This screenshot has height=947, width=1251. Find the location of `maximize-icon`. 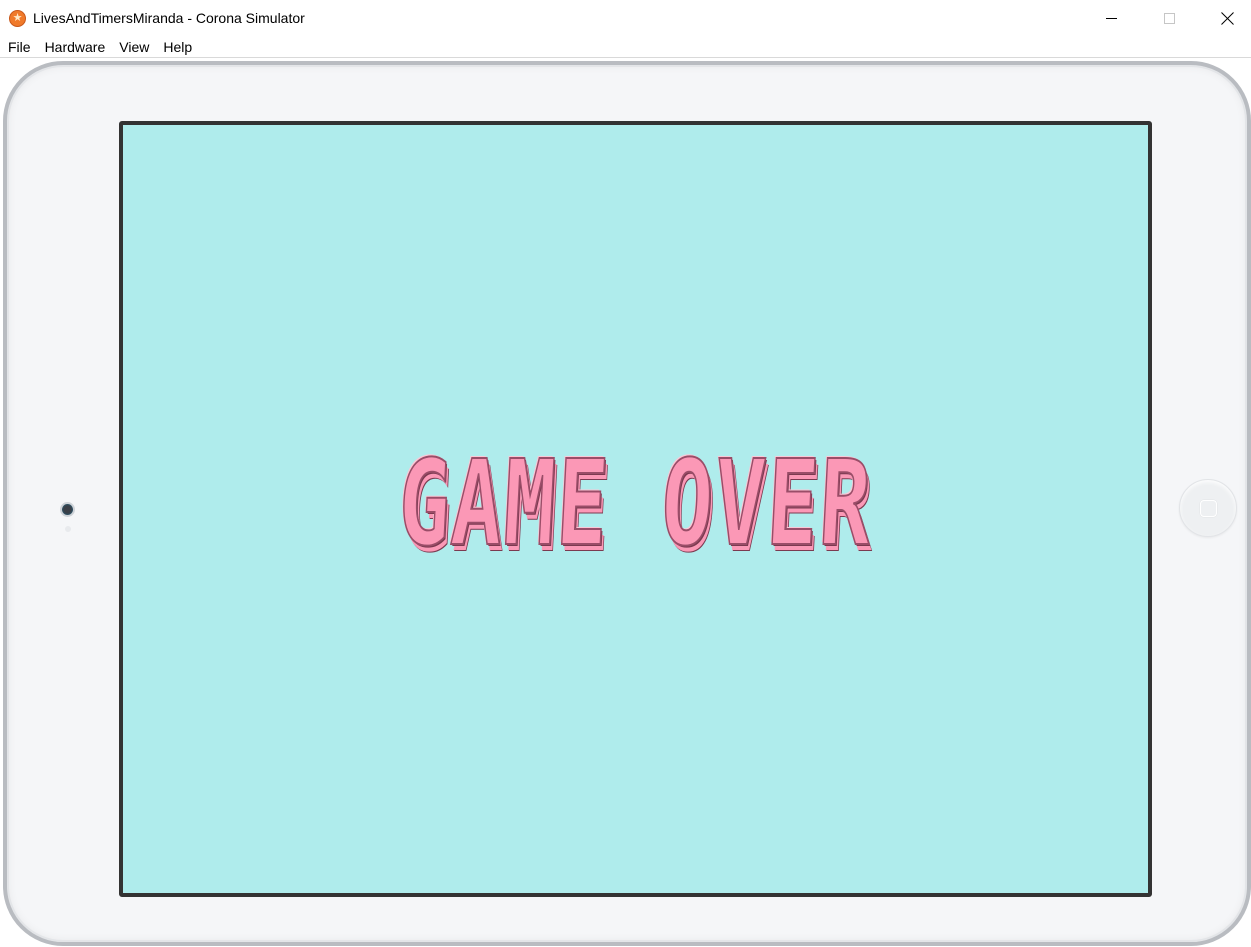

maximize-icon is located at coordinates (1169, 18).